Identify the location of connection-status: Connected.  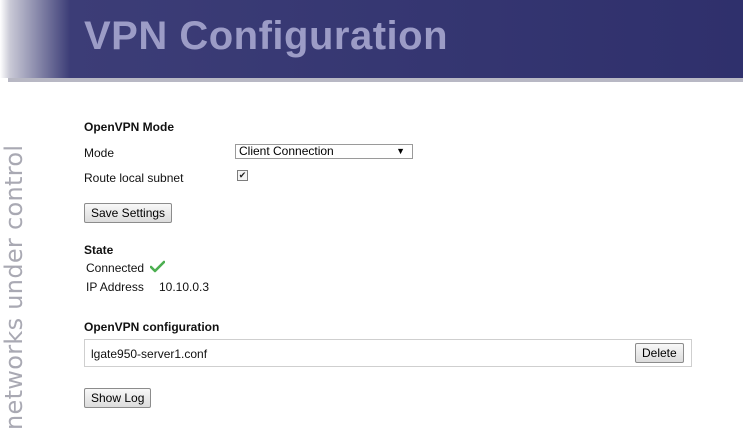
(115, 268).